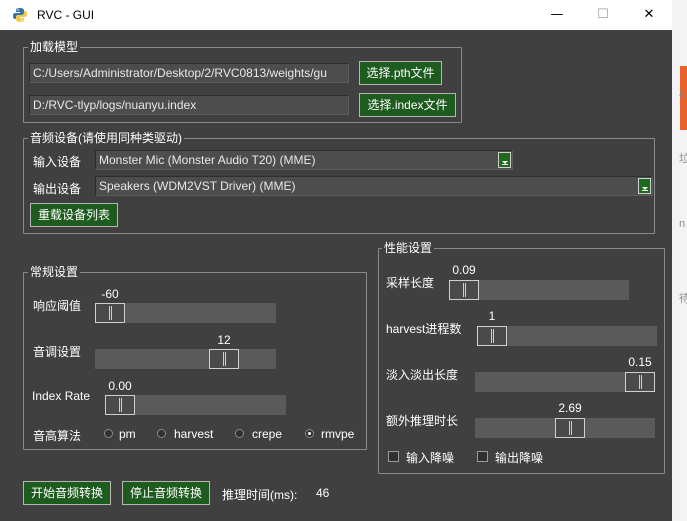 Image resolution: width=687 pixels, height=521 pixels. What do you see at coordinates (430, 458) in the screenshot?
I see `input-denoise-label: 输入降噪` at bounding box center [430, 458].